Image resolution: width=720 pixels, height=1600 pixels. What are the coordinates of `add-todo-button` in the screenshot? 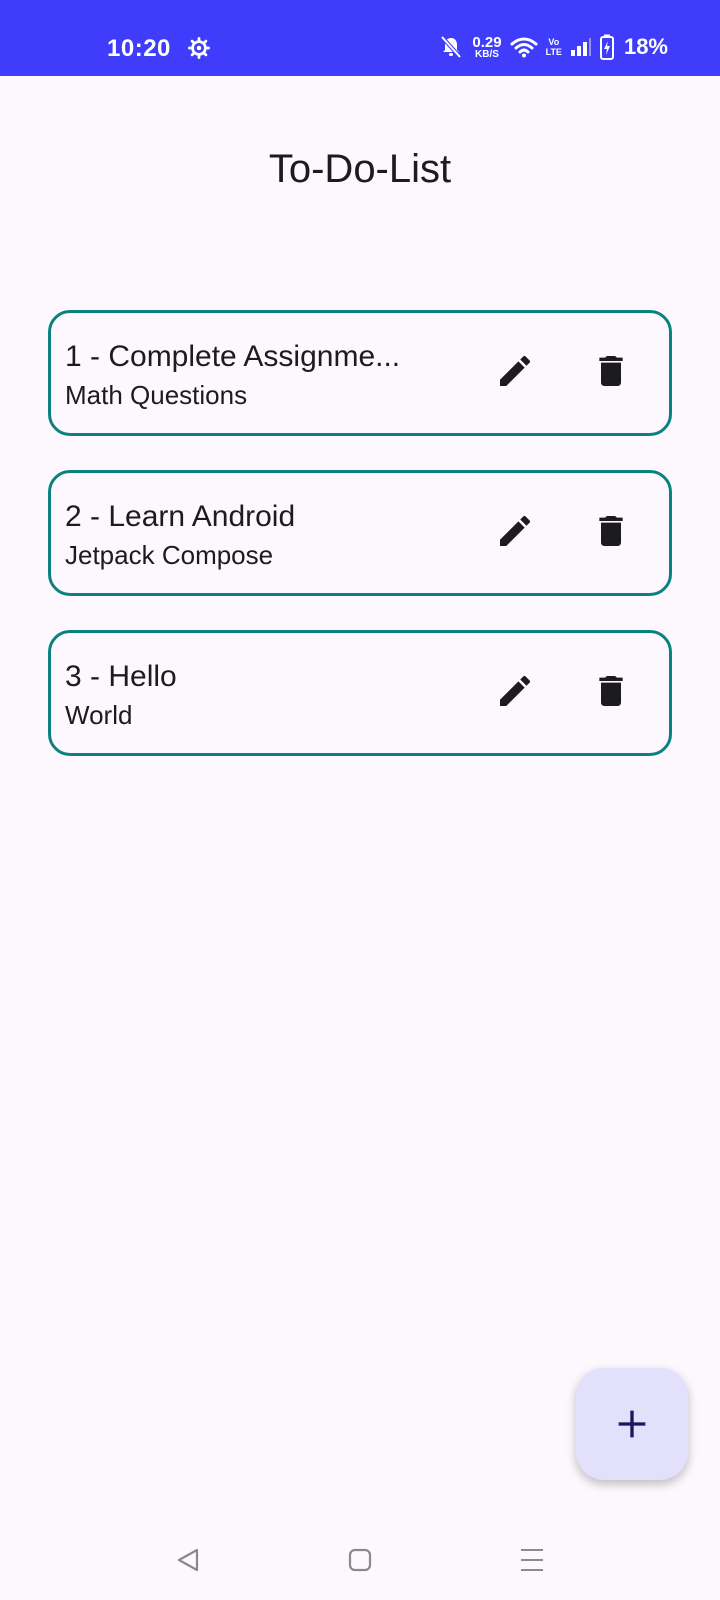 It's located at (632, 1424).